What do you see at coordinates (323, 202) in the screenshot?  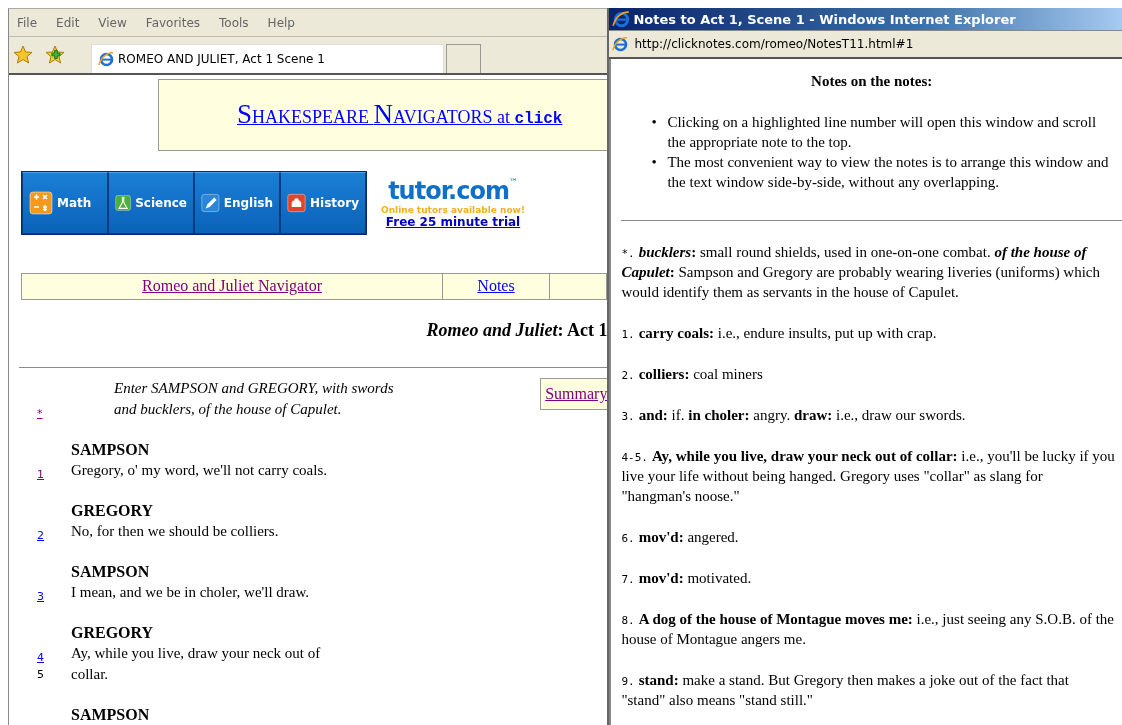 I see `subject-button: History` at bounding box center [323, 202].